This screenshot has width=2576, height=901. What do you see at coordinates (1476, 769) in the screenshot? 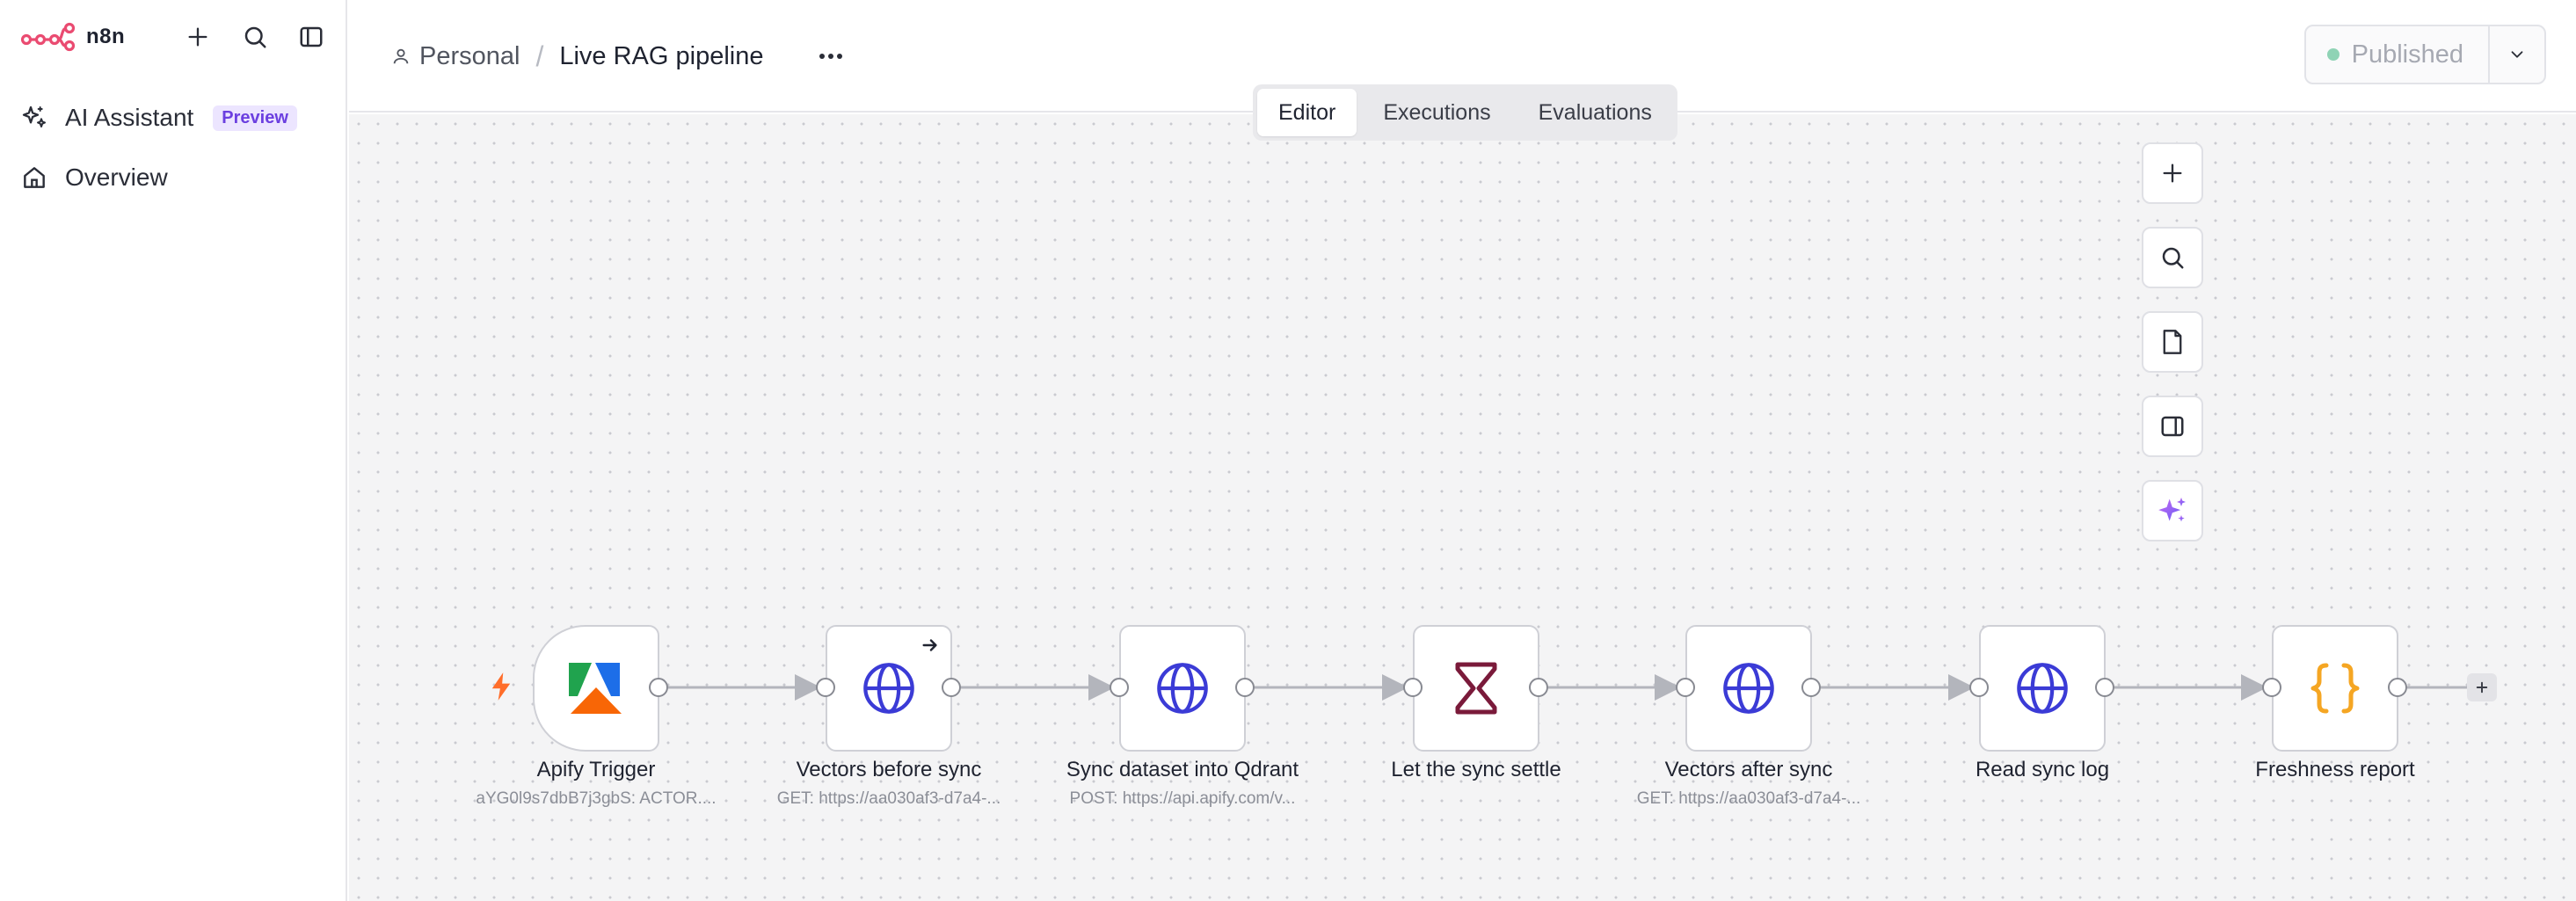
I see `node-label: Let the sync settle` at bounding box center [1476, 769].